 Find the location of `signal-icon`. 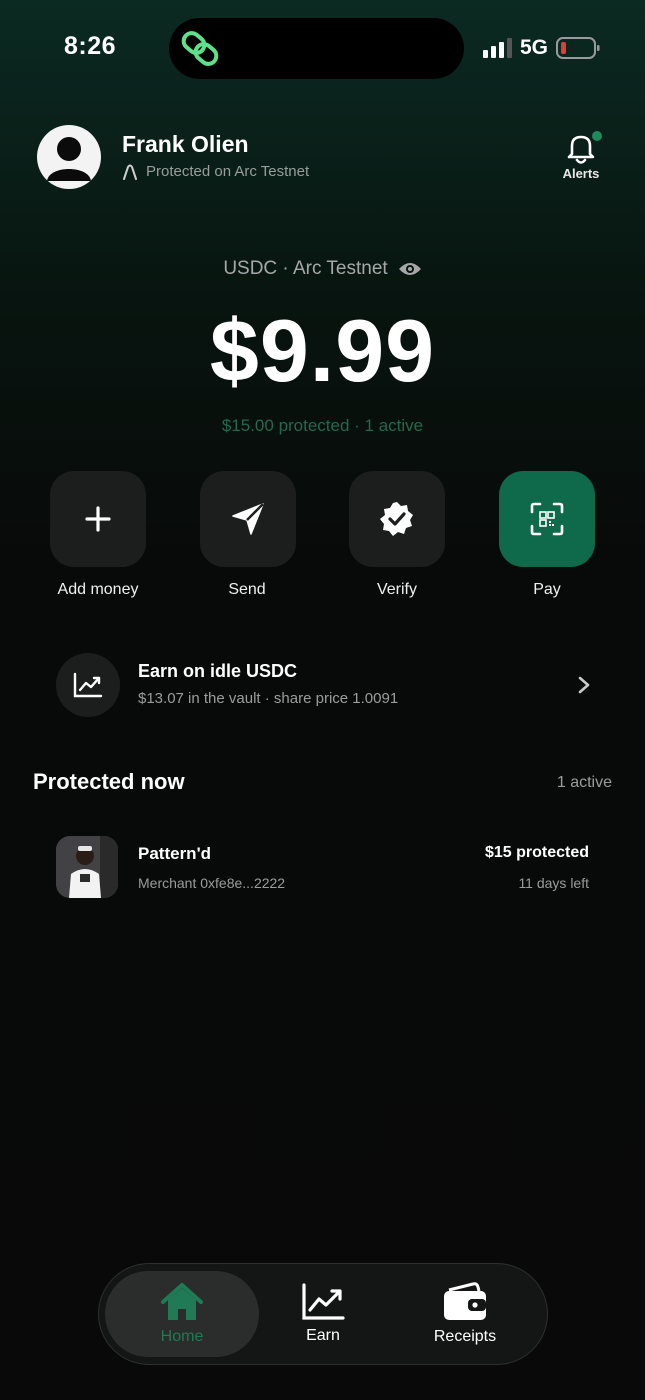

signal-icon is located at coordinates (497, 48).